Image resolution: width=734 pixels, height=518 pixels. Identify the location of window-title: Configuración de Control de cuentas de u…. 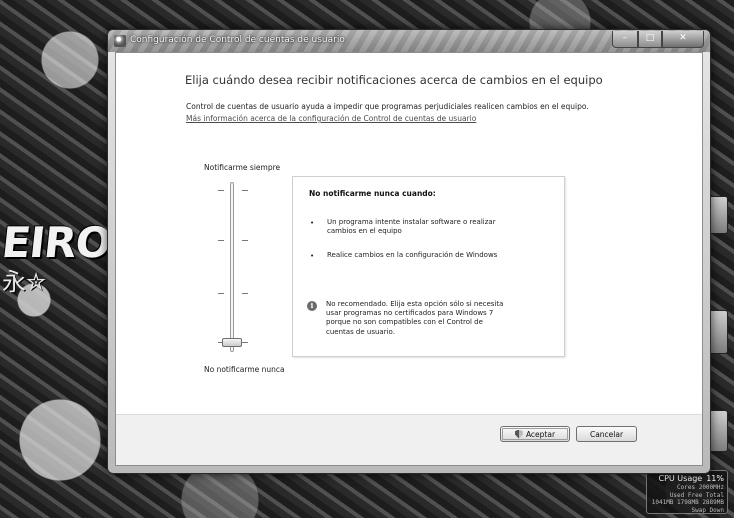
(237, 40).